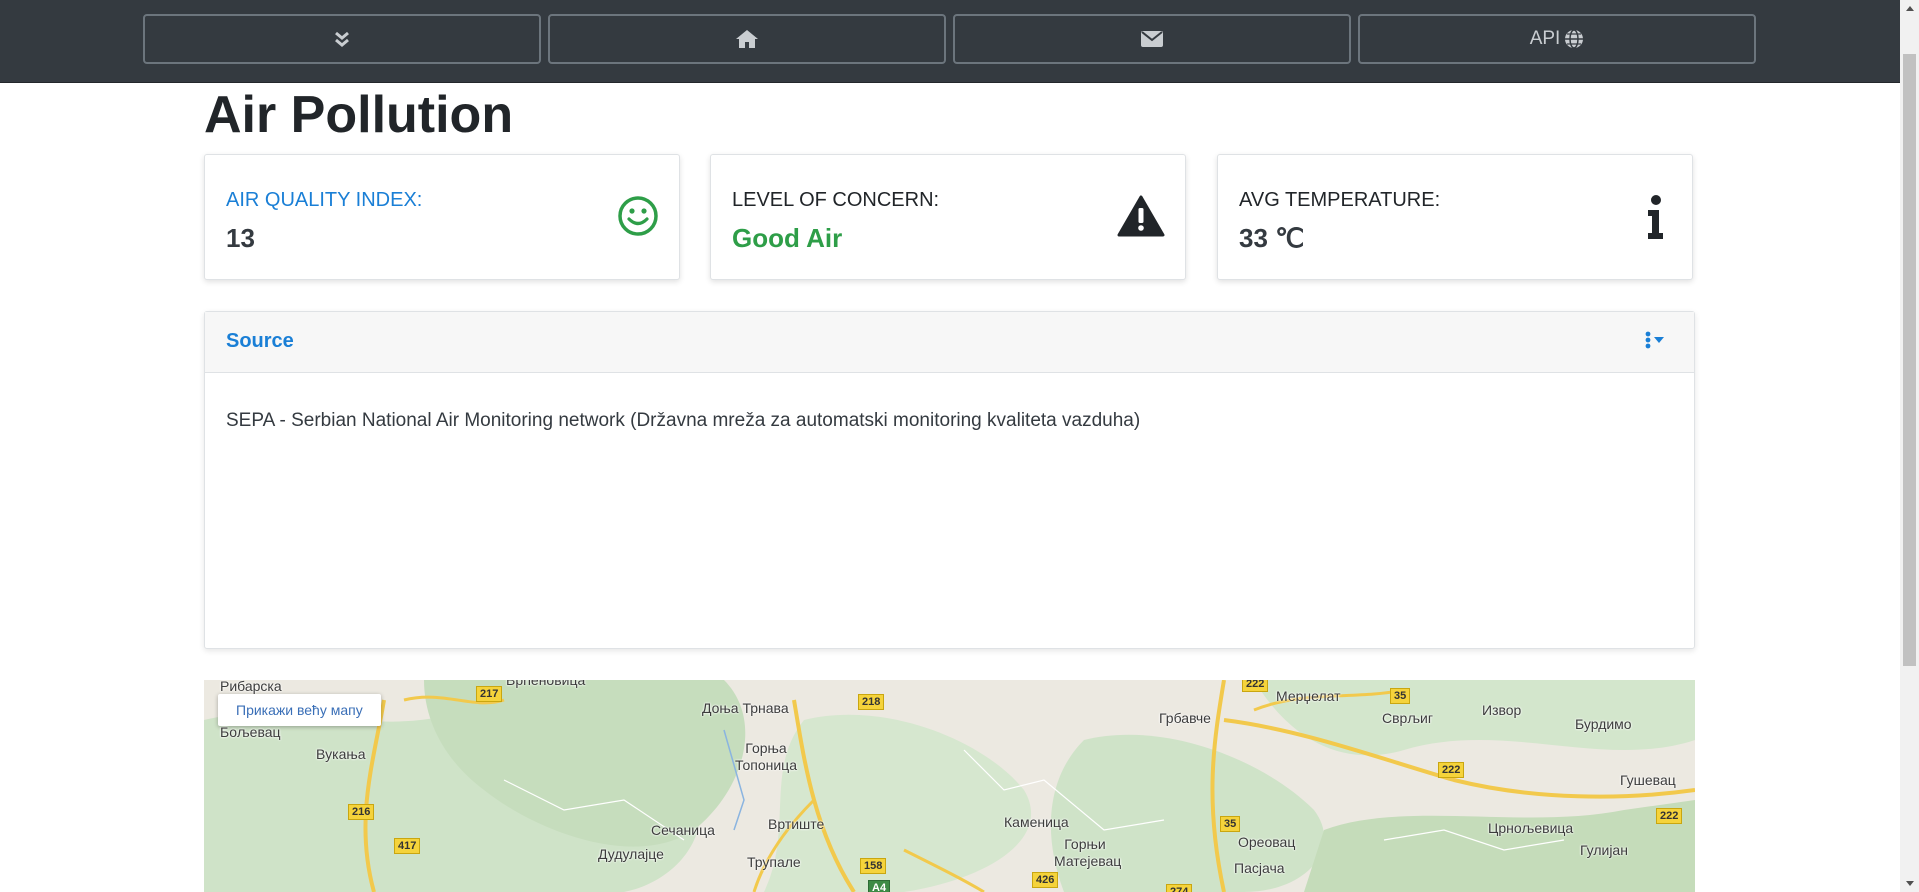 This screenshot has height=892, width=1919. What do you see at coordinates (1655, 217) in the screenshot?
I see `info-icon` at bounding box center [1655, 217].